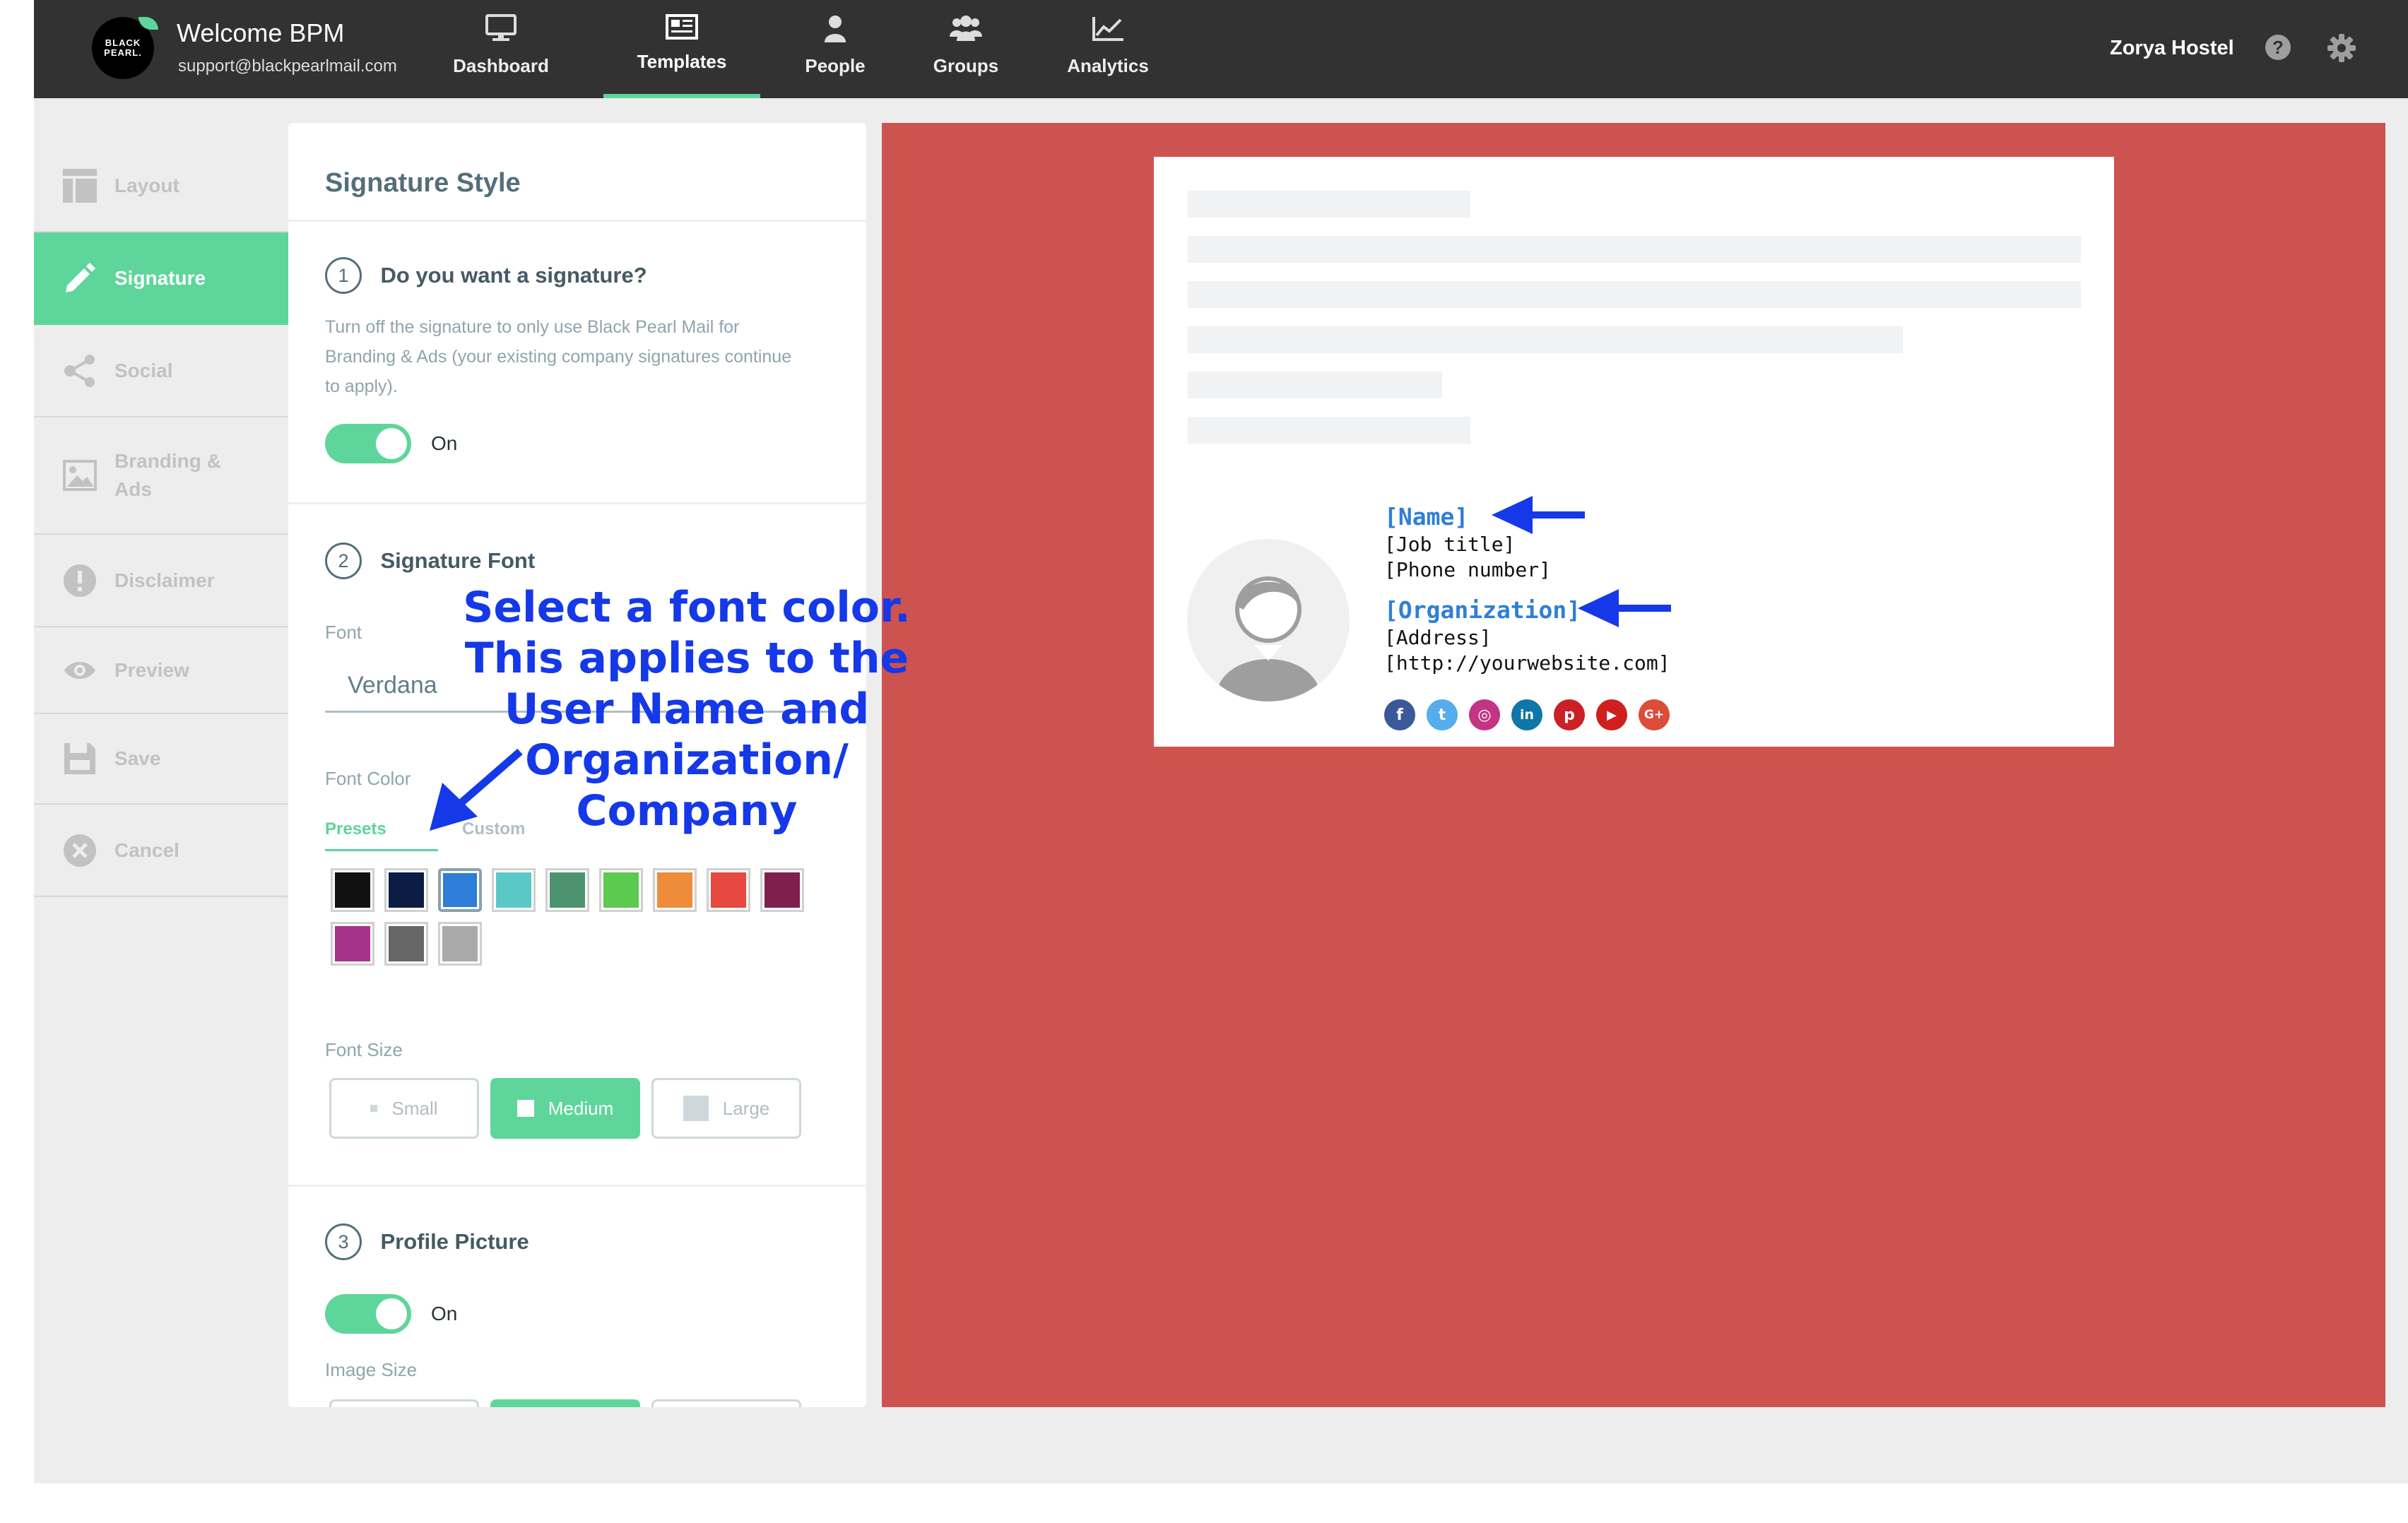 The width and height of the screenshot is (2408, 1523). What do you see at coordinates (726, 1403) in the screenshot?
I see `image-size-large-button` at bounding box center [726, 1403].